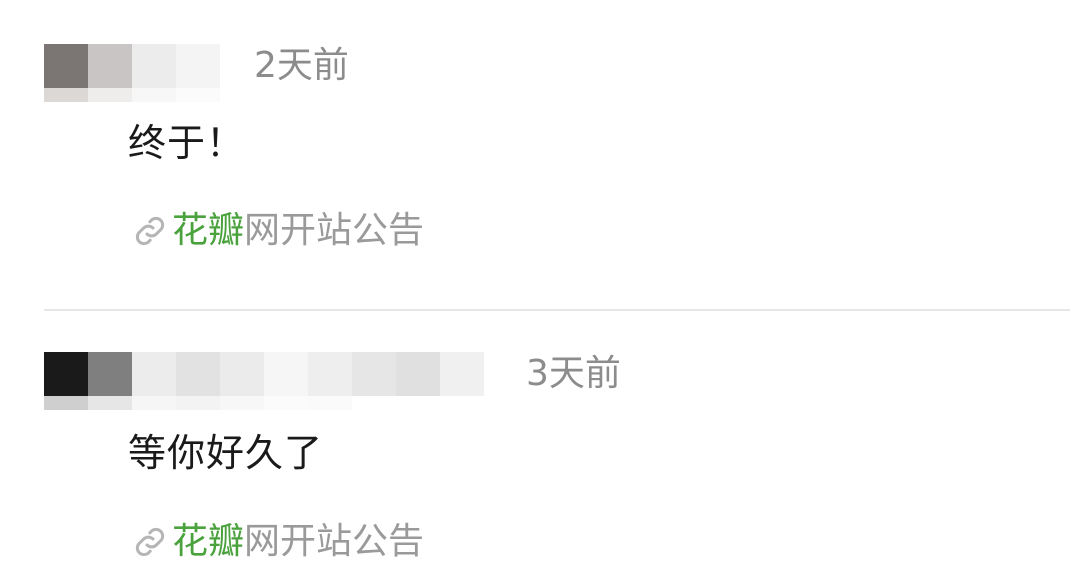 This screenshot has height=570, width=1070. Describe the element at coordinates (573, 373) in the screenshot. I see `comment-time: 3天前` at that location.